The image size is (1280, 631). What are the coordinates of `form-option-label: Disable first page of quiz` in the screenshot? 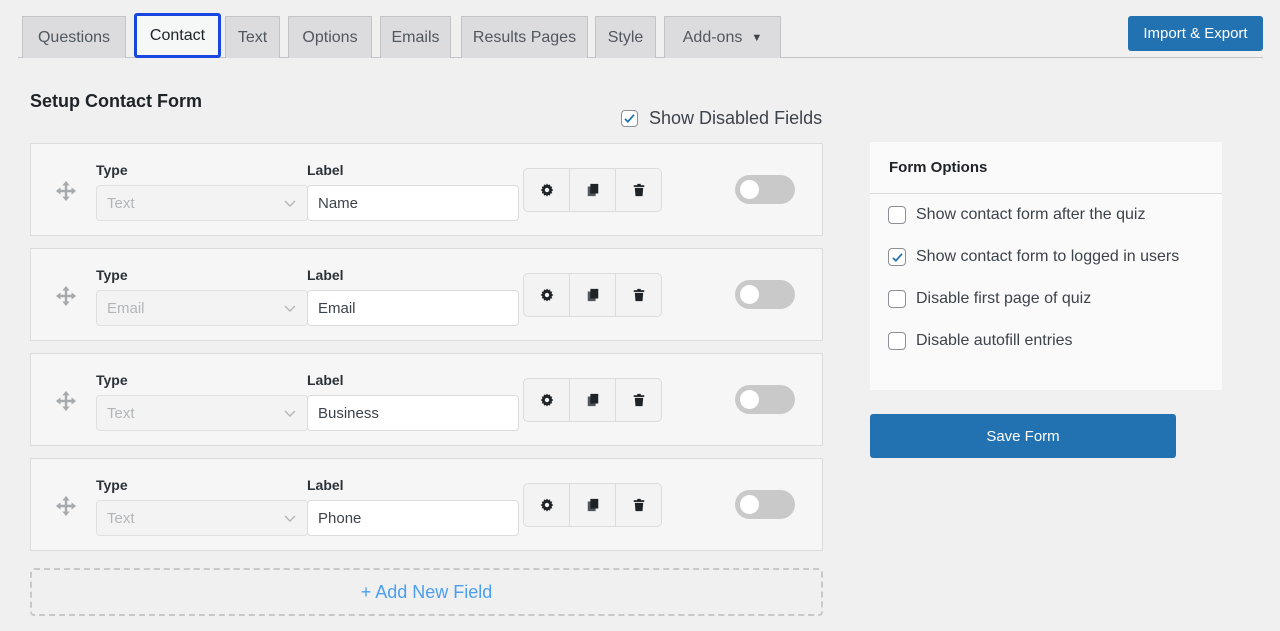 It's located at (1004, 298).